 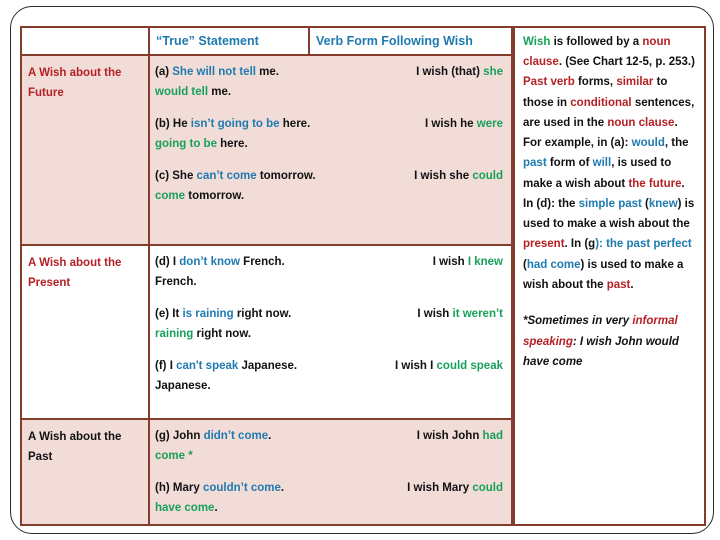 What do you see at coordinates (268, 508) in the screenshot?
I see `example-continuation-text: have come.` at bounding box center [268, 508].